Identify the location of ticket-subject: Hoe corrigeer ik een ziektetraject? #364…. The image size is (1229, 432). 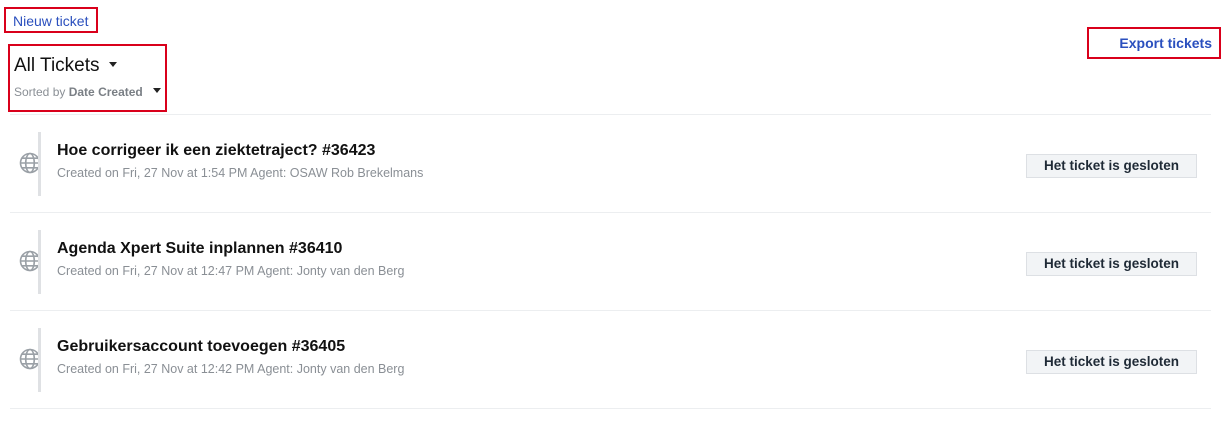
(216, 151).